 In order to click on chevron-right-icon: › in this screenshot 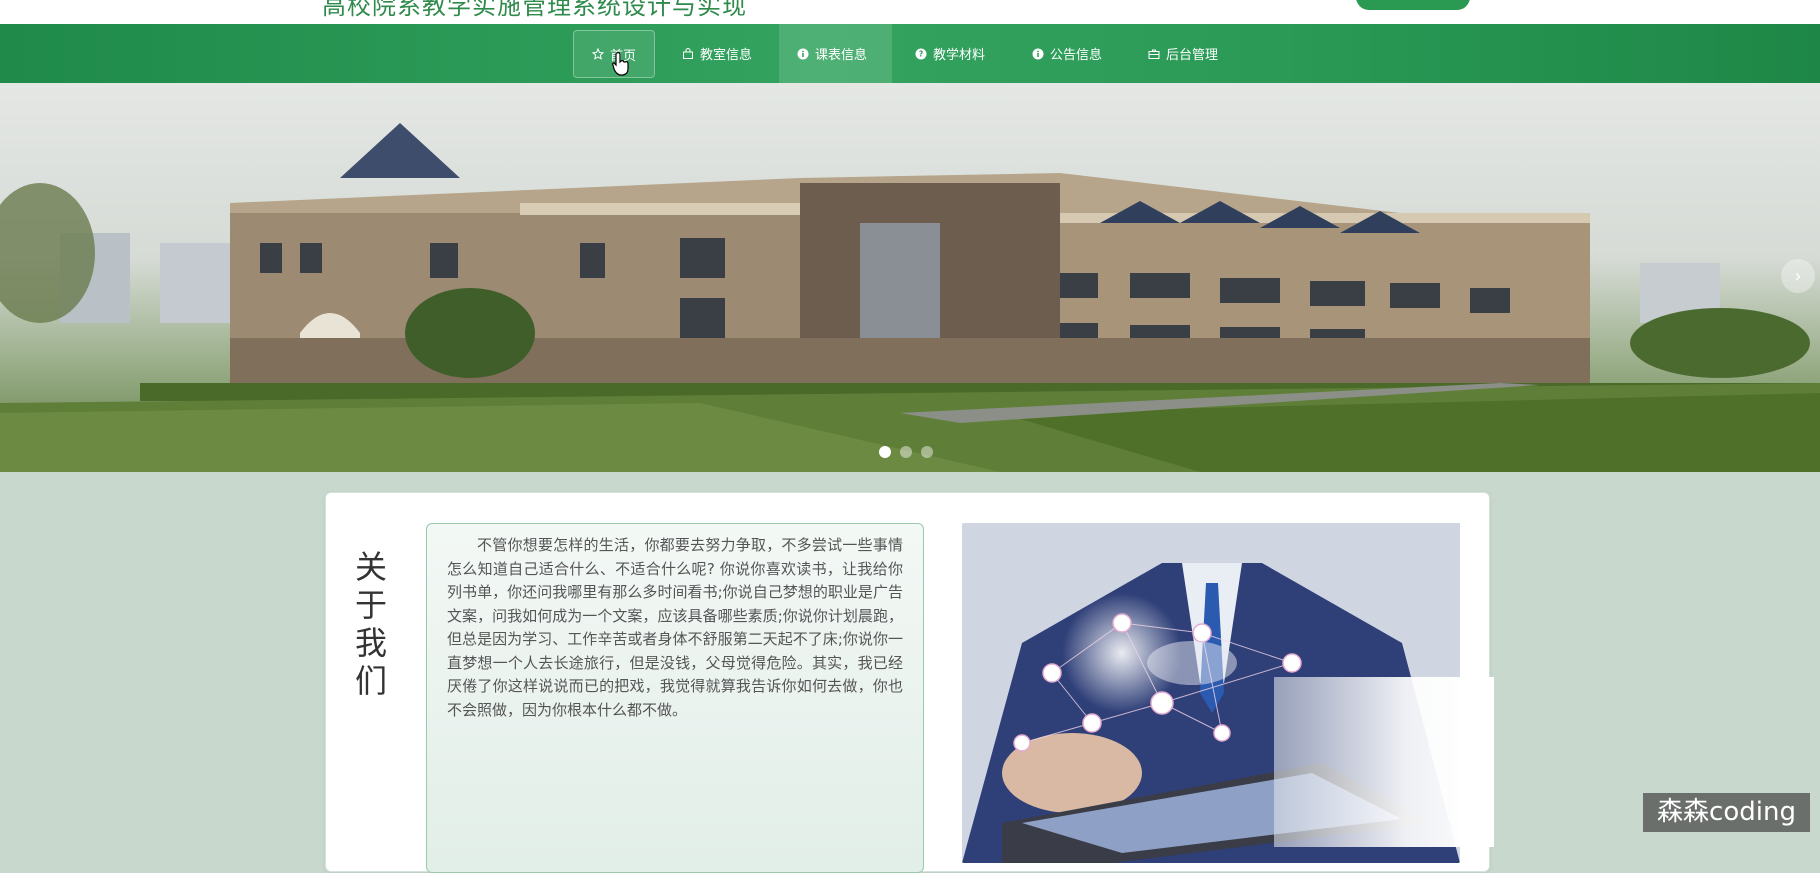, I will do `click(1798, 276)`.